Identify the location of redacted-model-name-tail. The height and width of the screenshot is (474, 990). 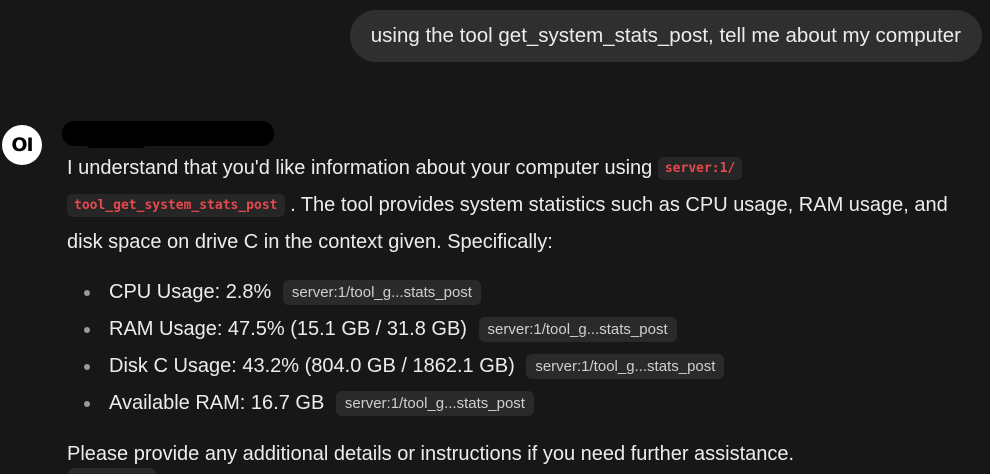
(116, 143).